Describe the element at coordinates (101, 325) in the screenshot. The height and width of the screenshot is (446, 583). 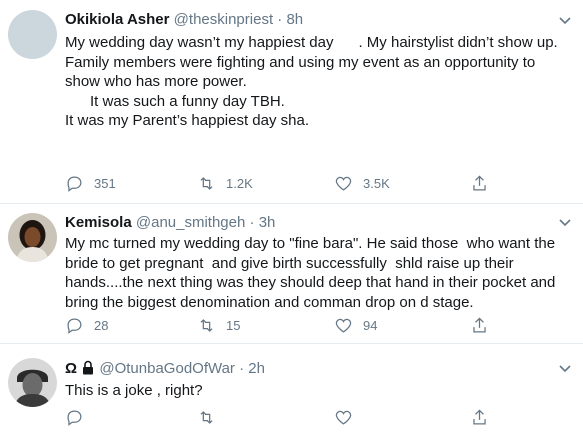
I see `reply-count: 28` at that location.